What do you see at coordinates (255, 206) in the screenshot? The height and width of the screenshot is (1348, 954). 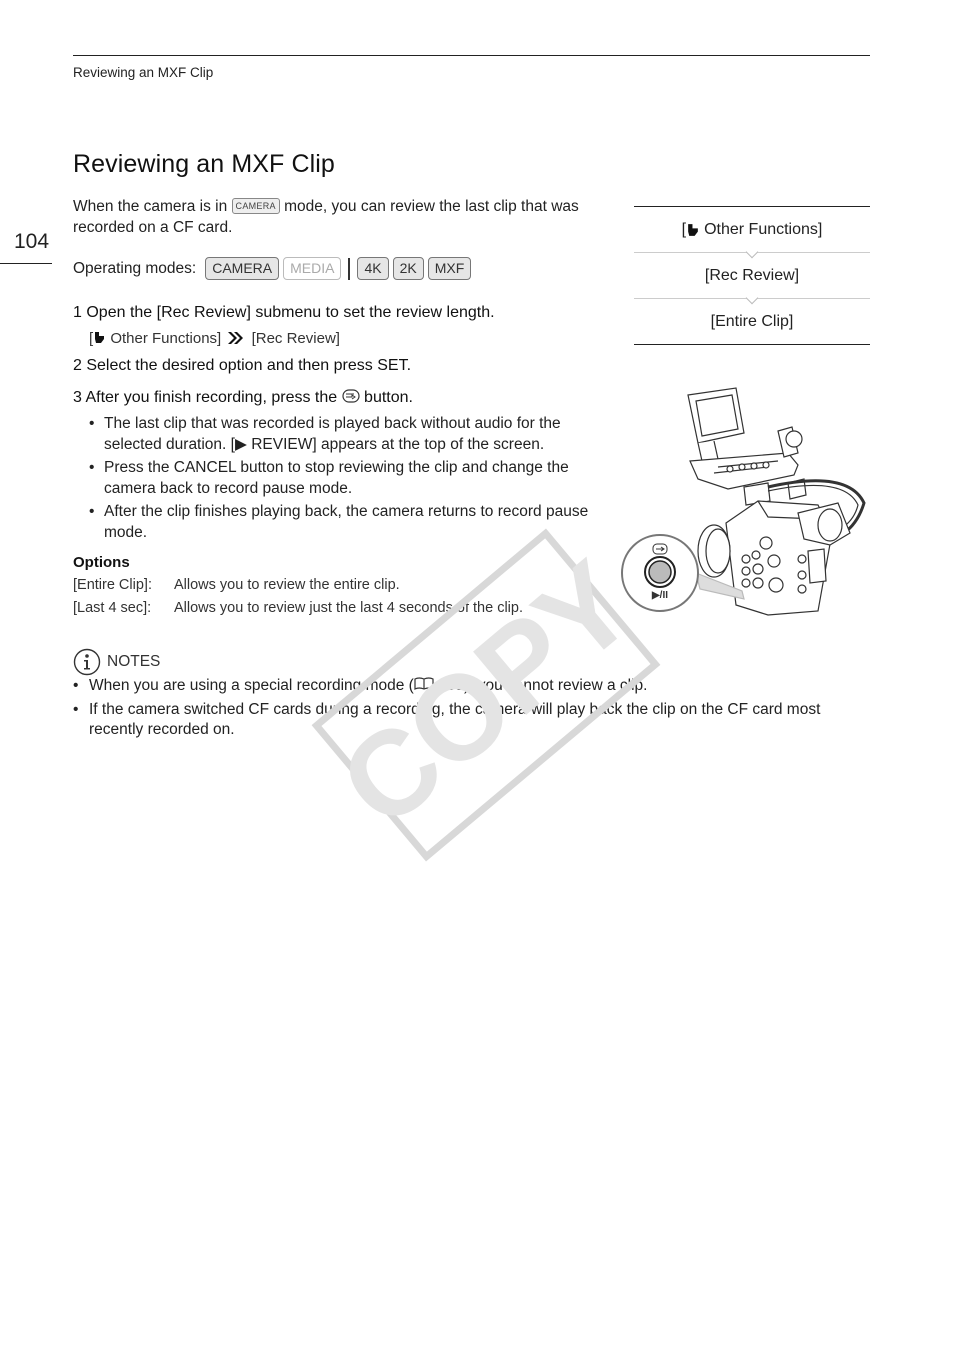 I see `camera-mode-badge: CAMERA` at bounding box center [255, 206].